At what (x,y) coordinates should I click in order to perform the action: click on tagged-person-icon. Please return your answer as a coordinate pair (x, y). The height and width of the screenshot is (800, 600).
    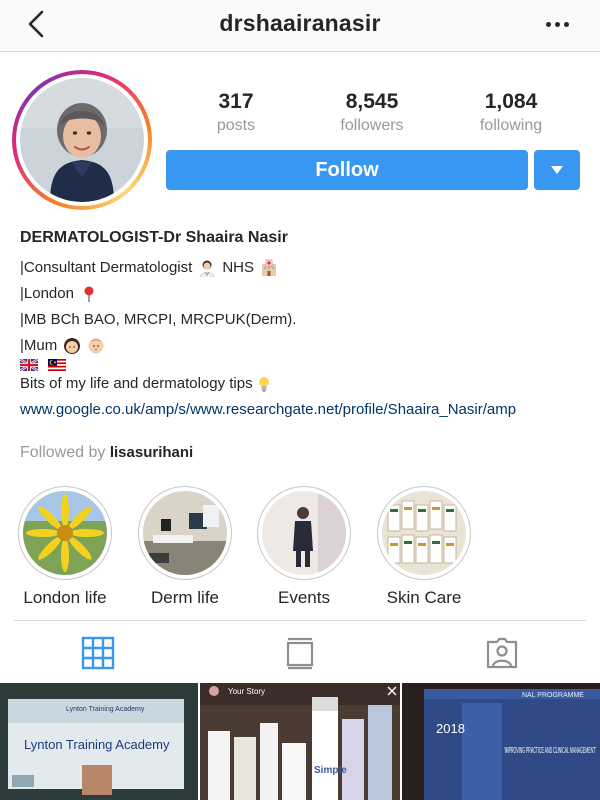
    Looking at the image, I should click on (502, 653).